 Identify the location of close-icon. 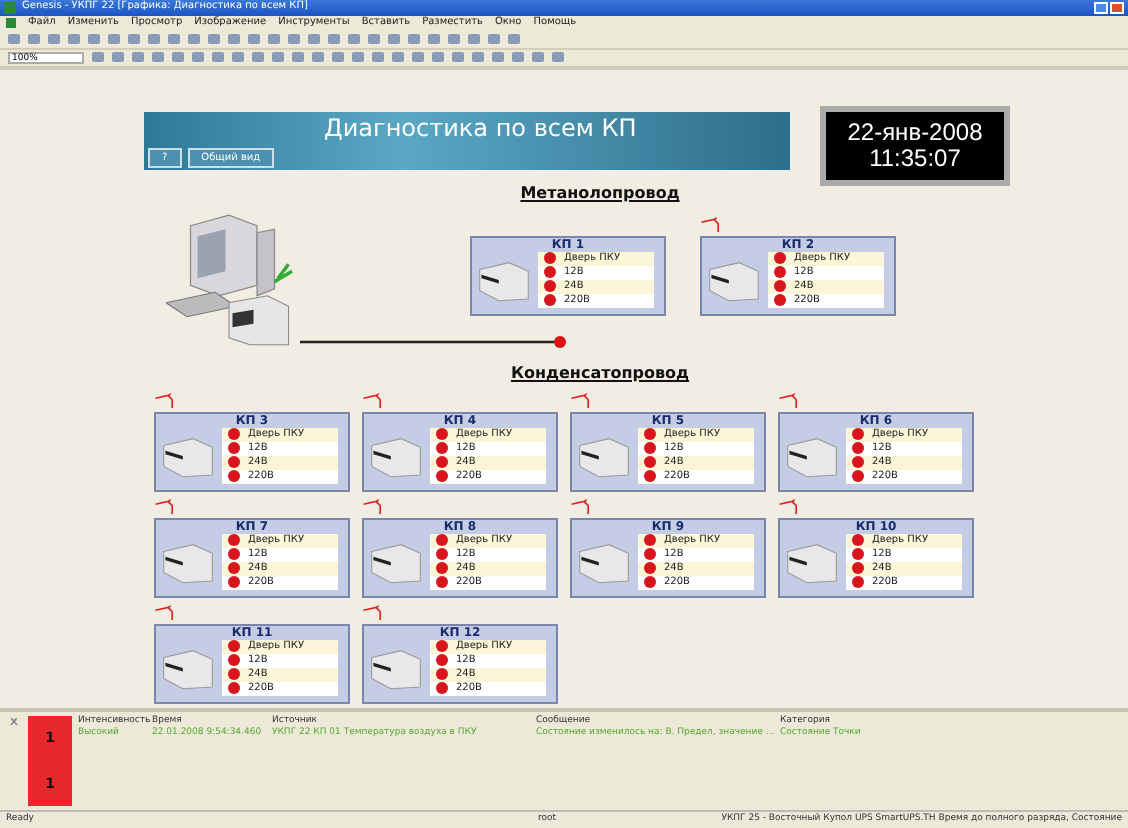
(14, 721).